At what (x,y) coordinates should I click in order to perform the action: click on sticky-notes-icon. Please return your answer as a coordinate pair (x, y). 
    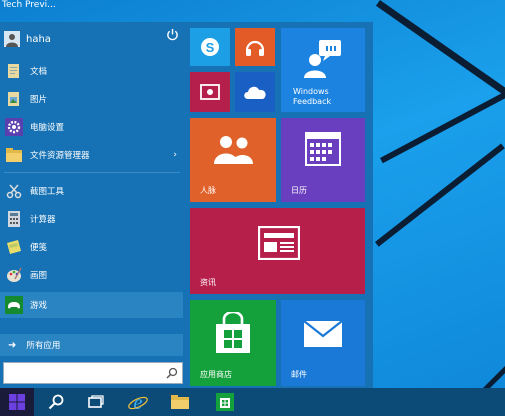
    Looking at the image, I should click on (14, 247).